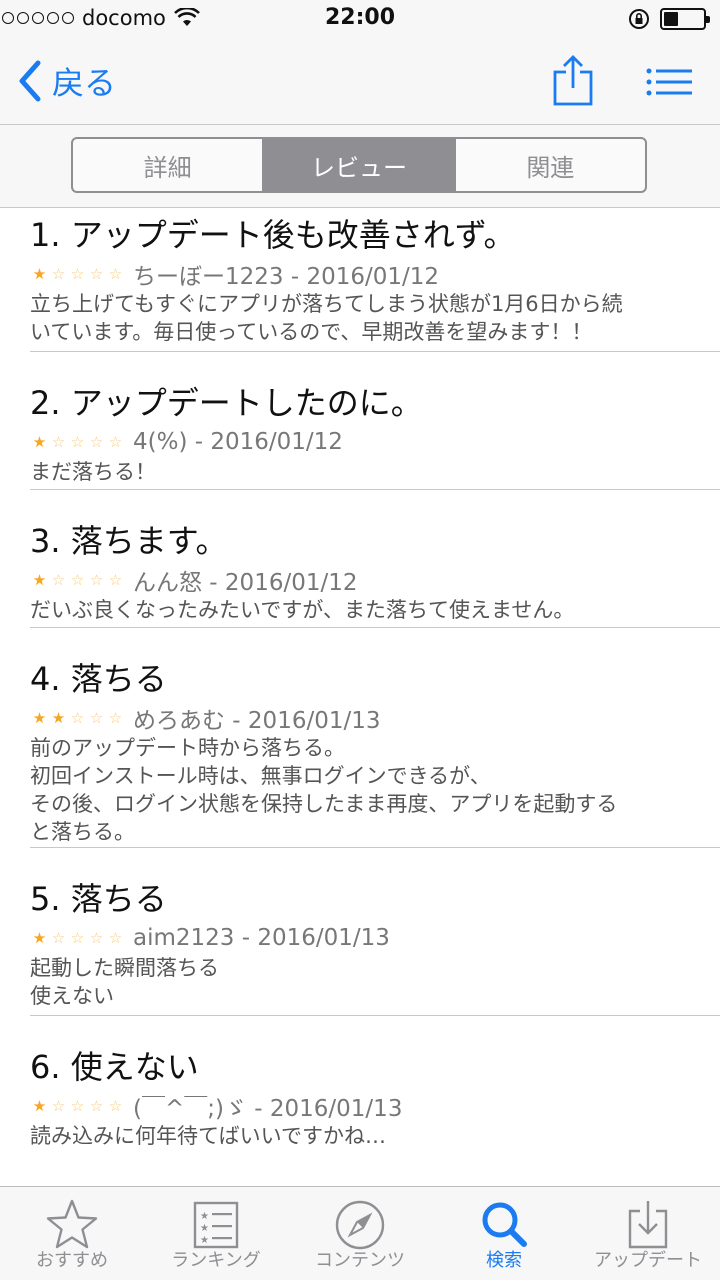 The image size is (720, 1280). I want to click on share-icon, so click(573, 80).